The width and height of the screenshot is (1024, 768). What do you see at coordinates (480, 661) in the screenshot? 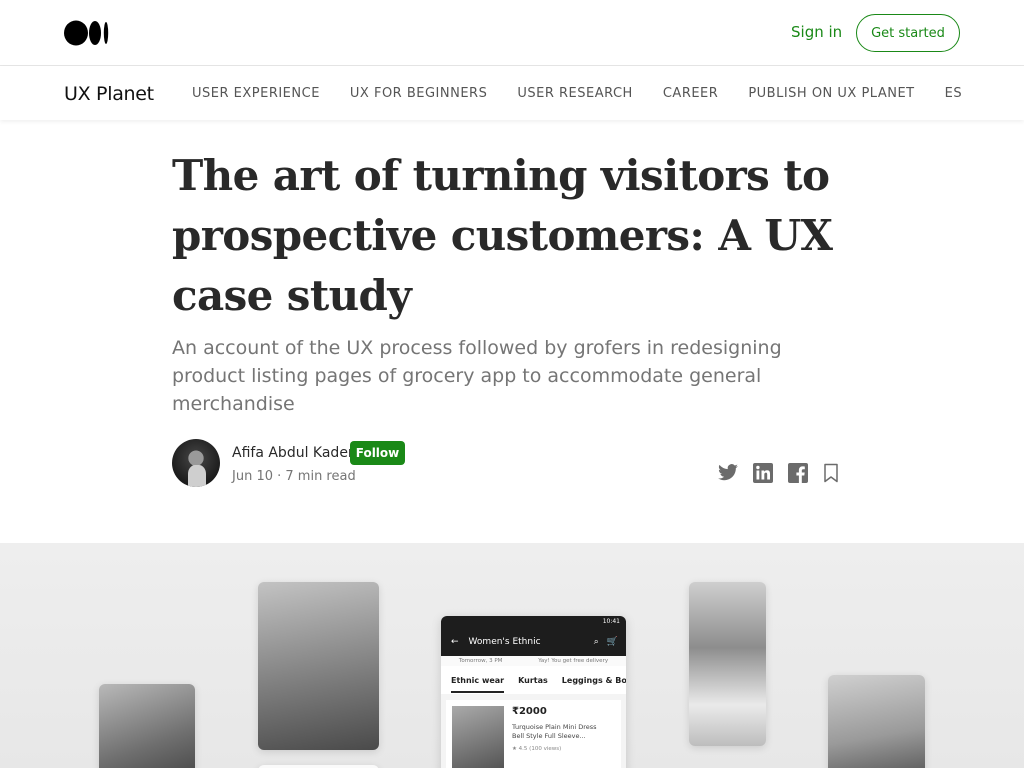
I see `delivery-time: Tomorrow, 3 PM` at bounding box center [480, 661].